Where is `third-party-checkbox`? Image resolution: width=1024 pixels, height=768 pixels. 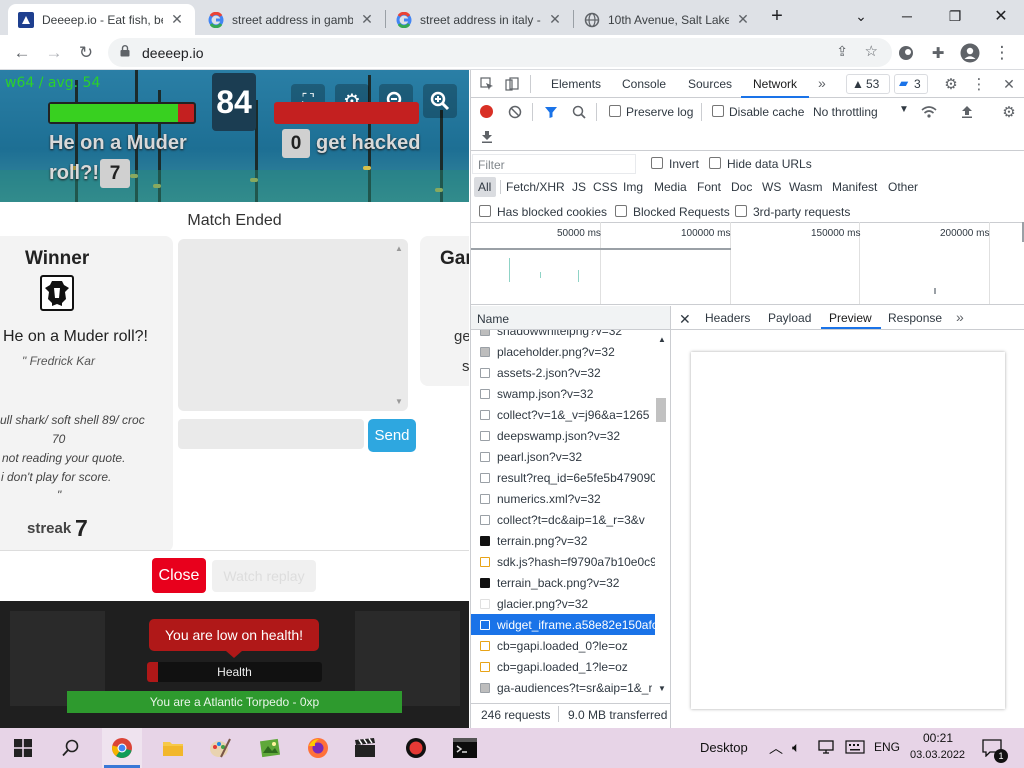 third-party-checkbox is located at coordinates (741, 211).